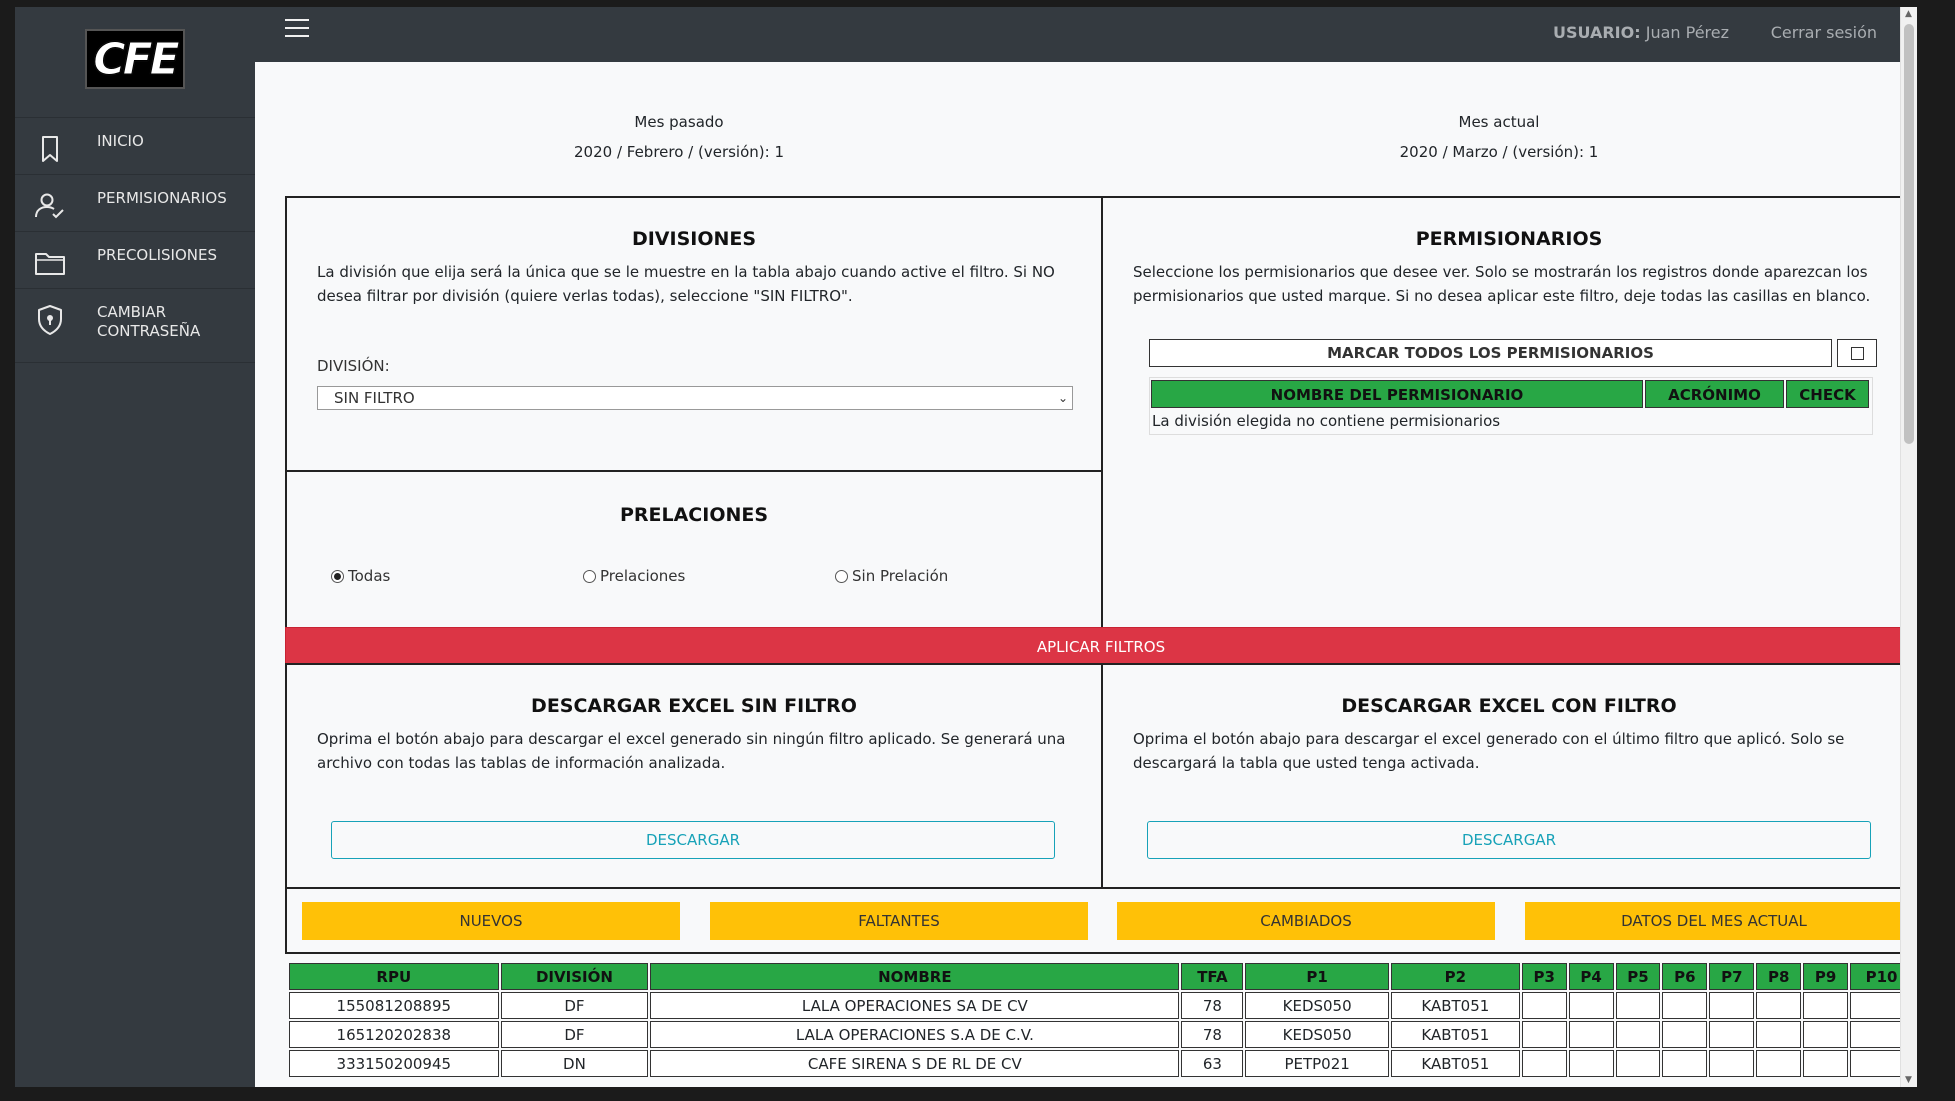  I want to click on sidebar-item-permisionarios: PERMISIONARIOS, so click(135, 203).